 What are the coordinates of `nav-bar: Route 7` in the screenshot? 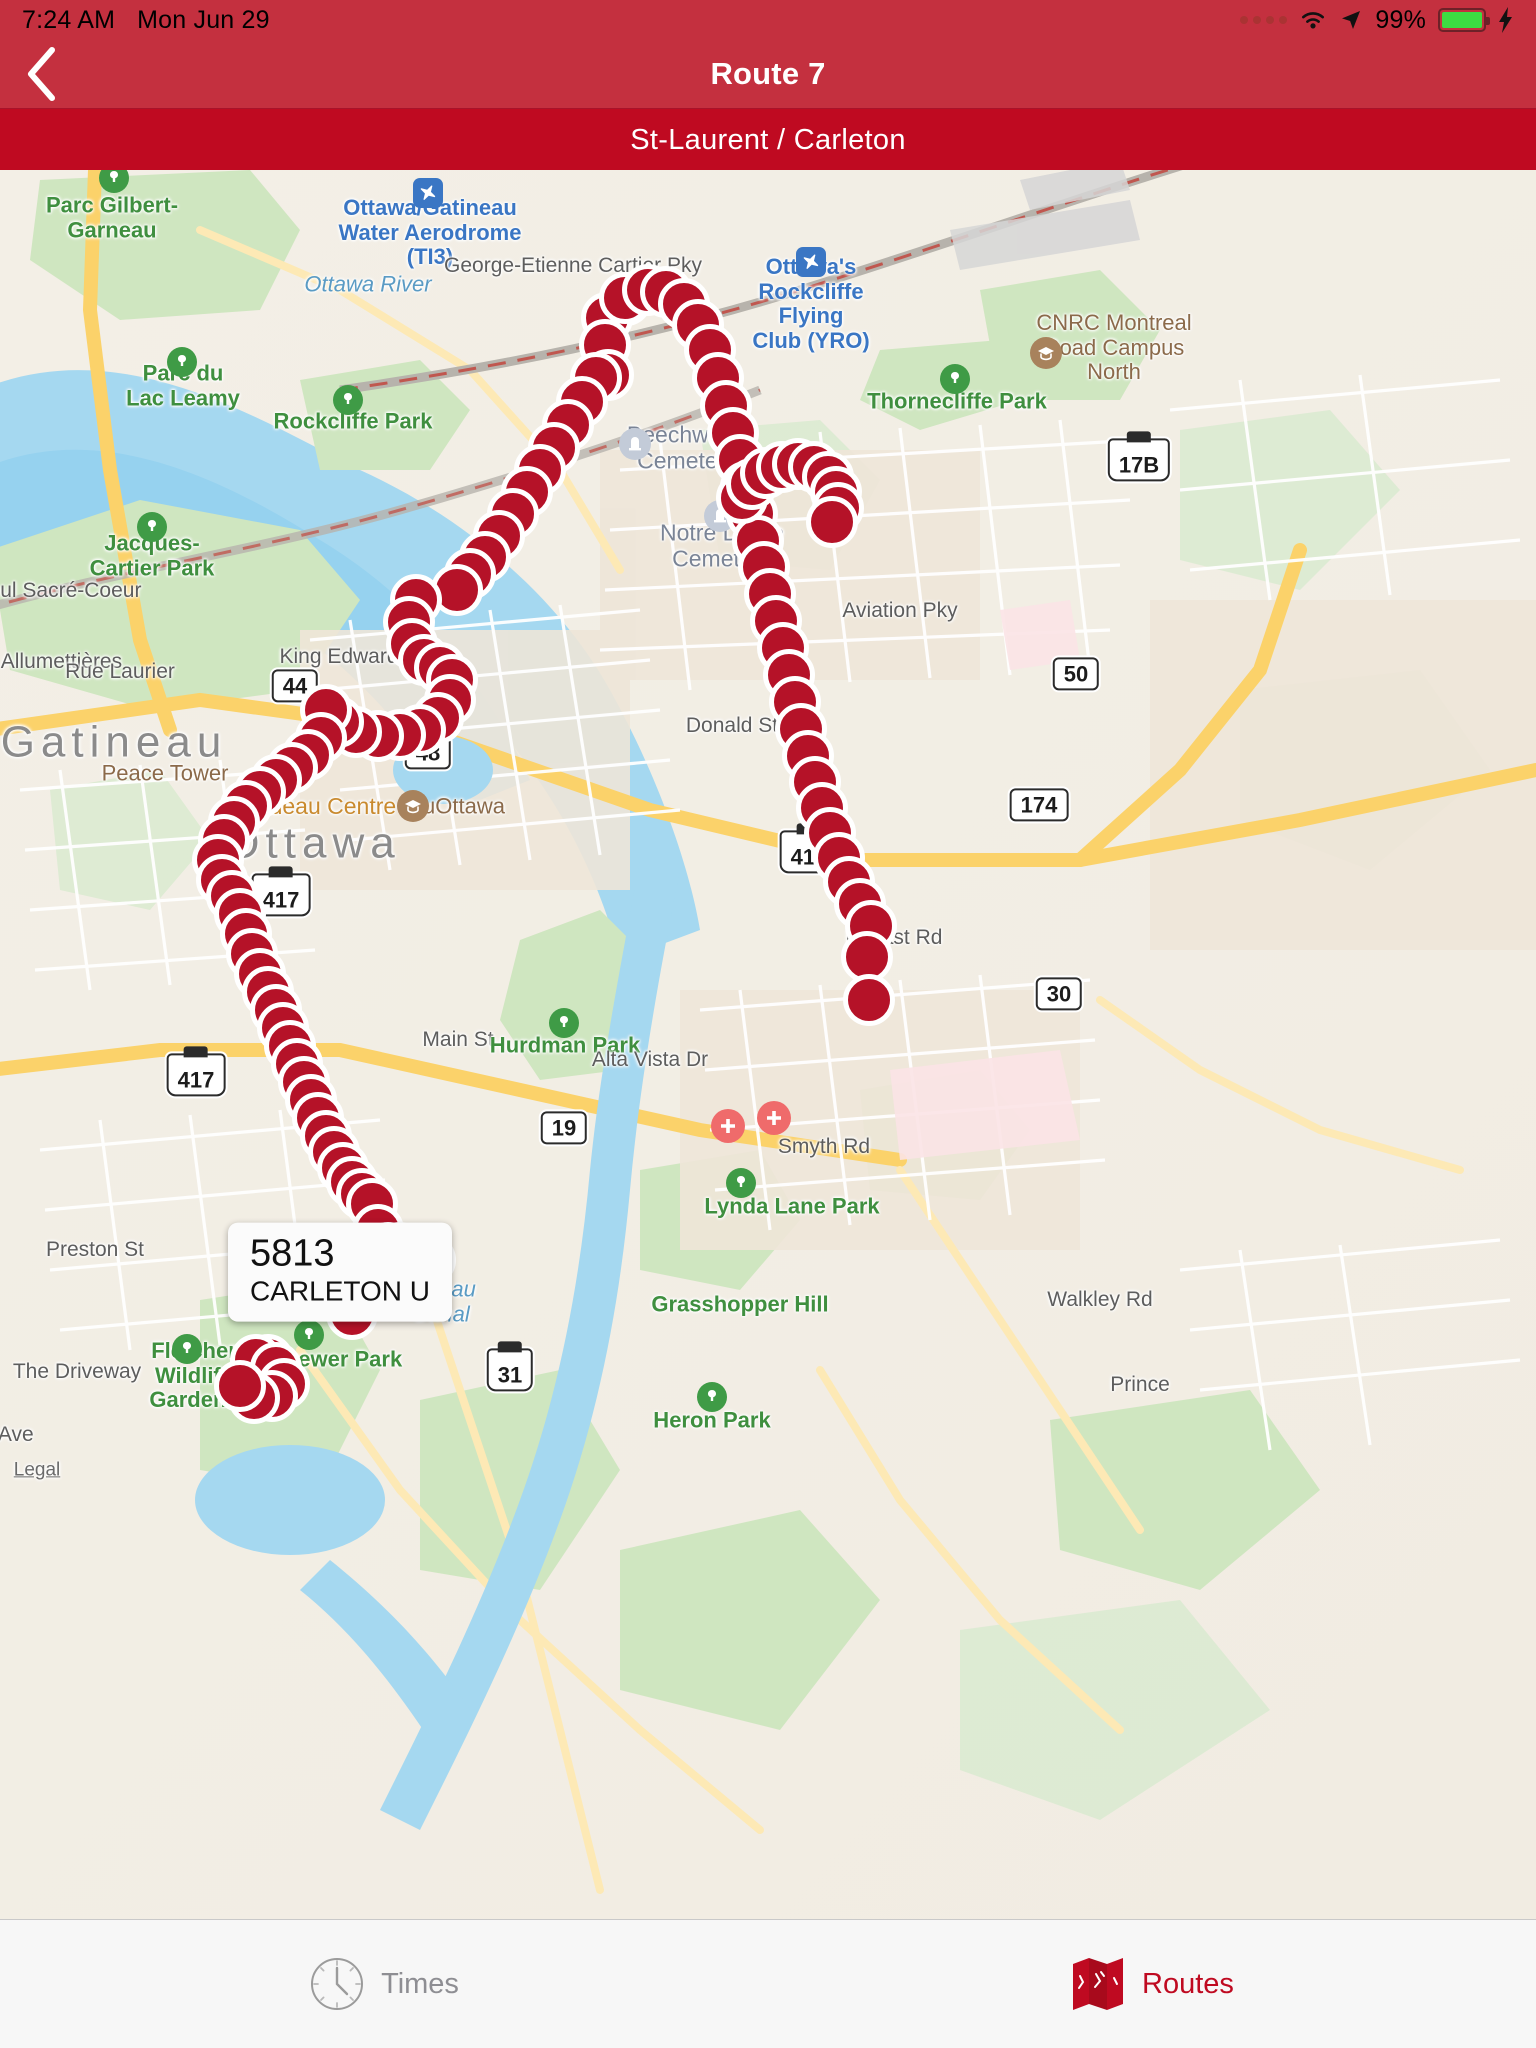 It's located at (768, 74).